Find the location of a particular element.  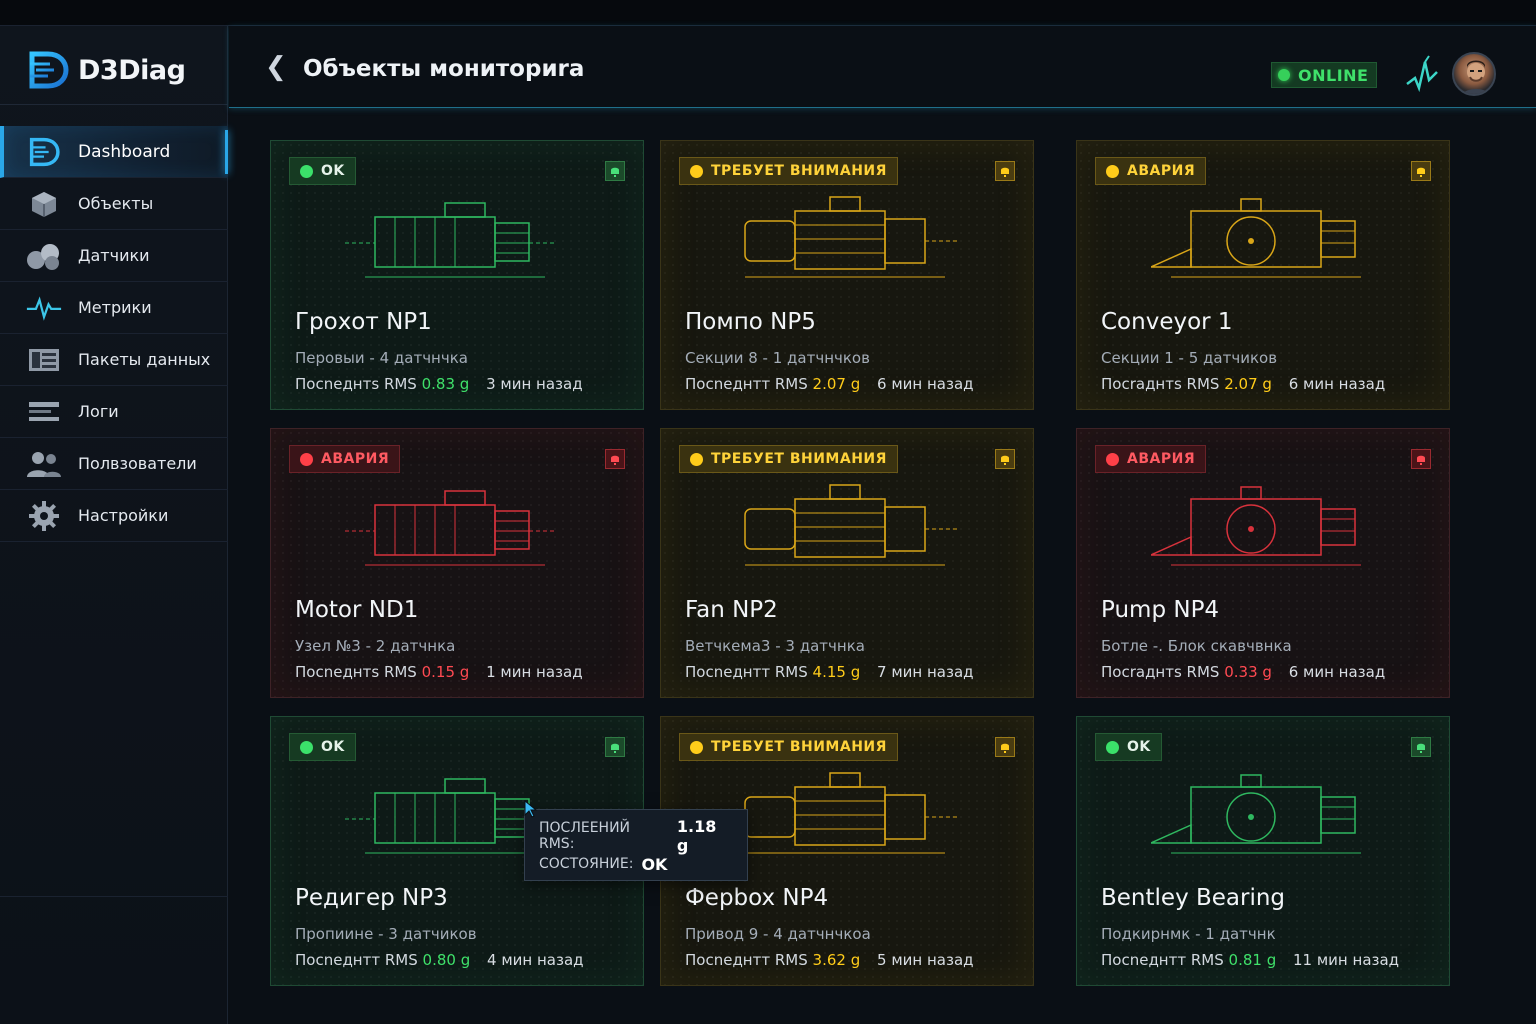

tooltip-rms-value: 1.18 g is located at coordinates (696, 836).